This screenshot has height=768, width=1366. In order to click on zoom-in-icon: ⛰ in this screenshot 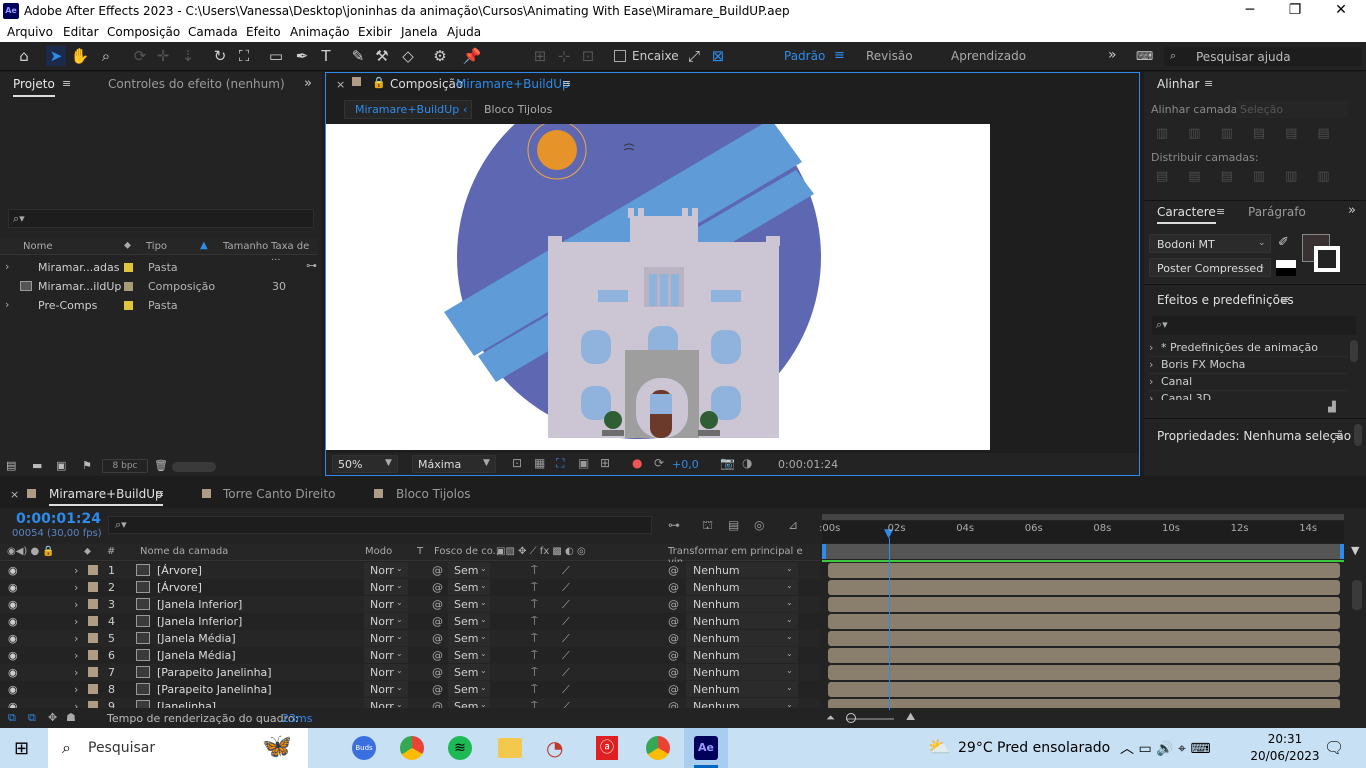, I will do `click(910, 717)`.